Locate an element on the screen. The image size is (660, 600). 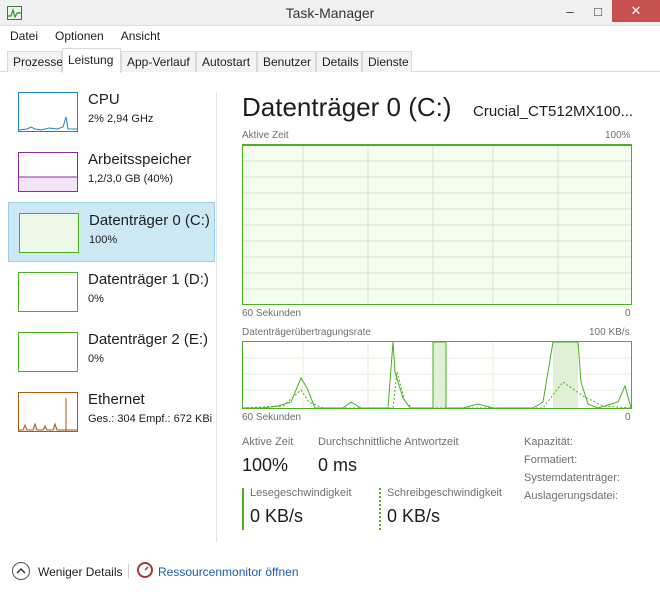
read-speed-value: 0 KB/s is located at coordinates (277, 516).